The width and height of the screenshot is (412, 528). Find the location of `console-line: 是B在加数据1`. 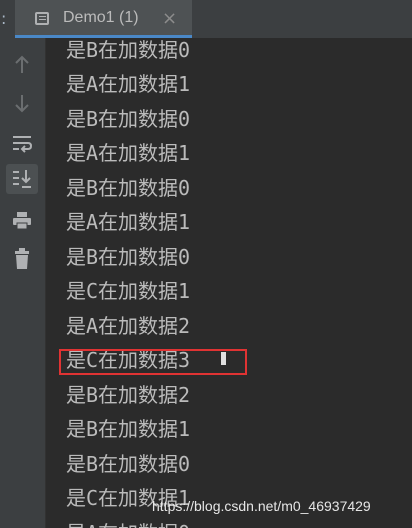

console-line: 是B在加数据1 is located at coordinates (128, 429).